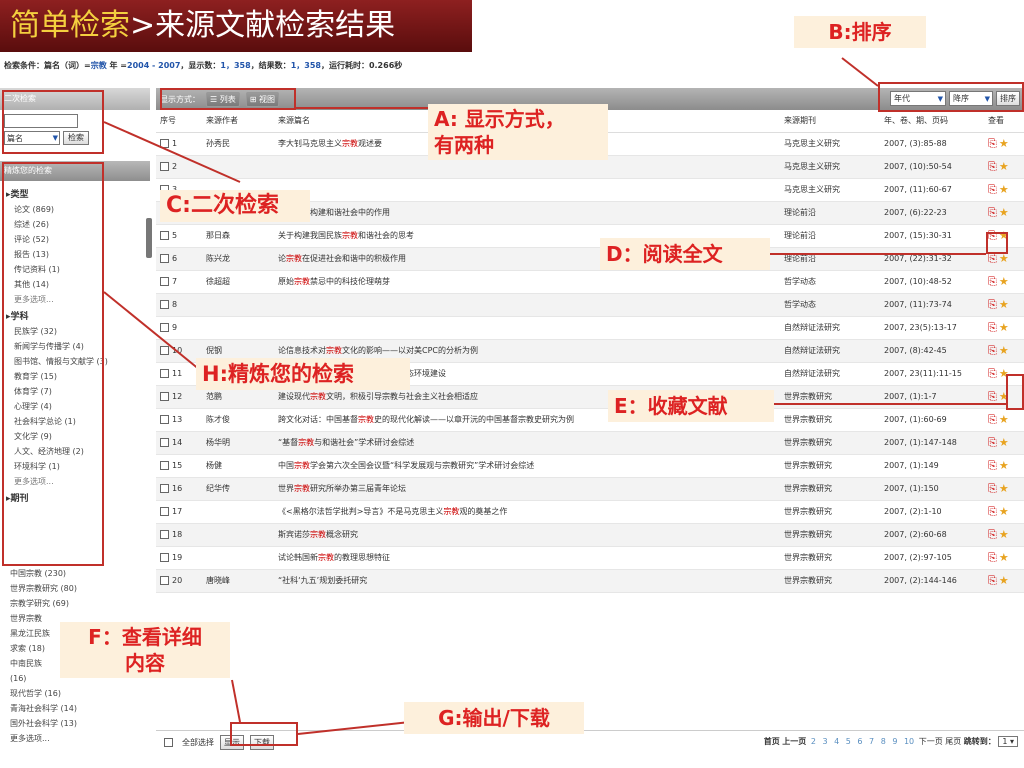  I want to click on title-link: “基督宗教与和谐社会”学术研讨会综述, so click(527, 443).